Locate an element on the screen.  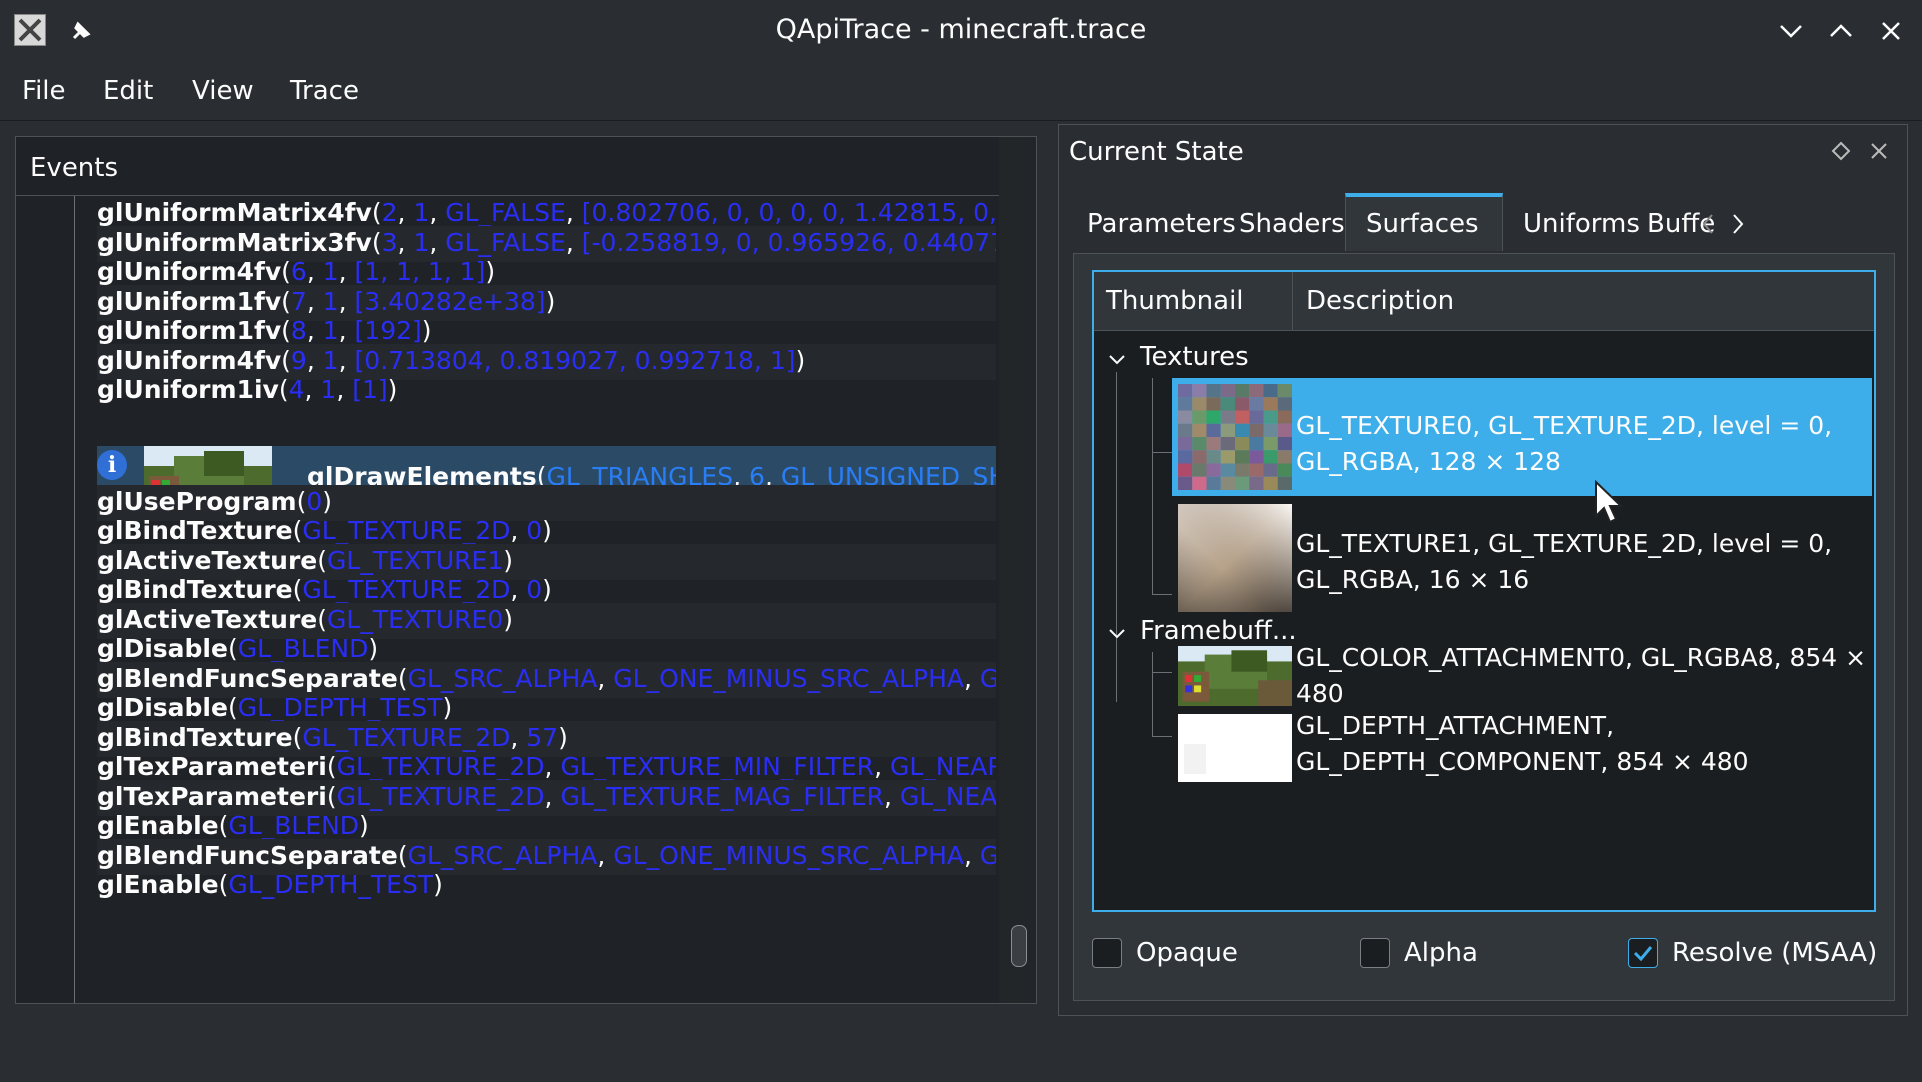
alpha-label: Alpha is located at coordinates (1441, 953).